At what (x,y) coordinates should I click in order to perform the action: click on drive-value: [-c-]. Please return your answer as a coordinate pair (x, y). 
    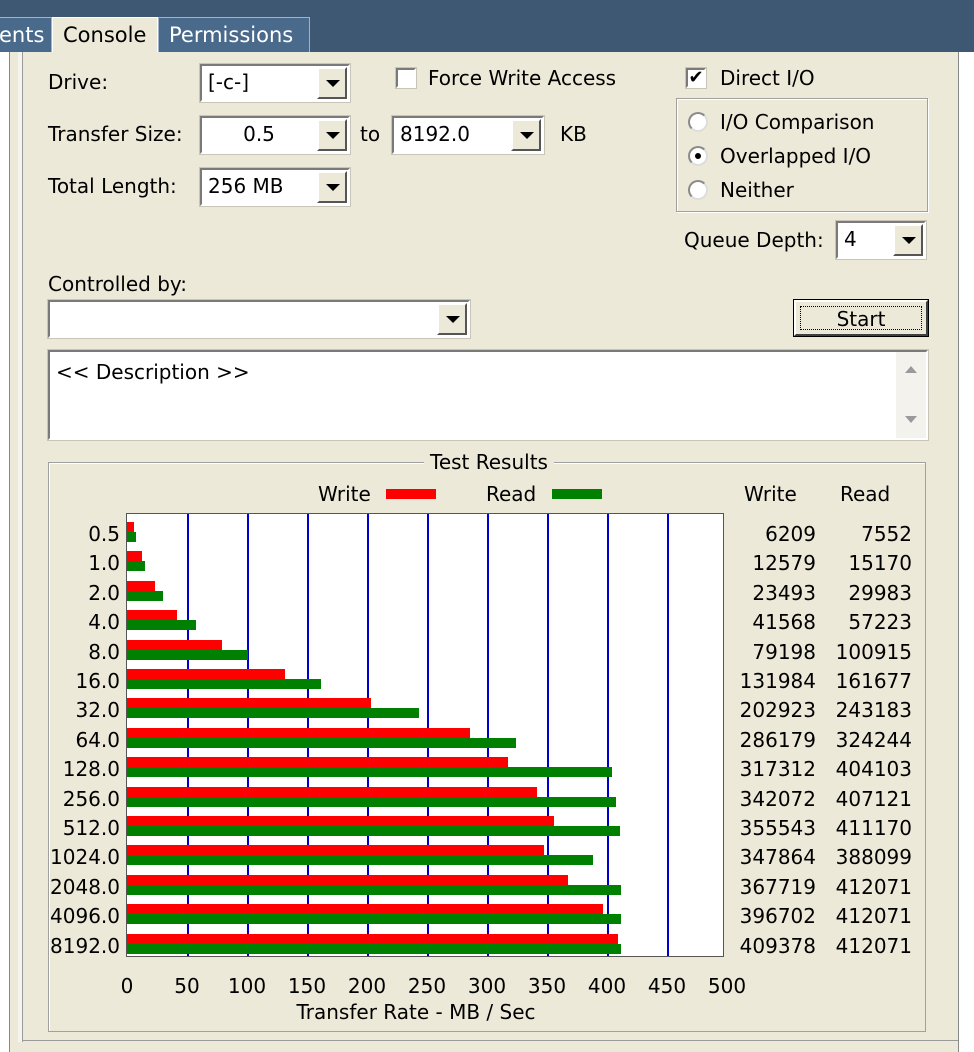
    Looking at the image, I should click on (229, 82).